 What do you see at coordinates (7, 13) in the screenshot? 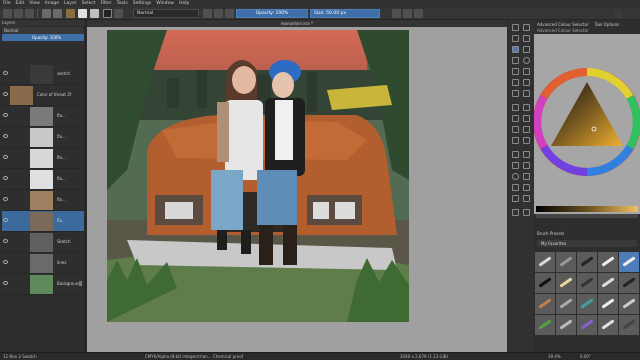
I see `new-document-icon` at bounding box center [7, 13].